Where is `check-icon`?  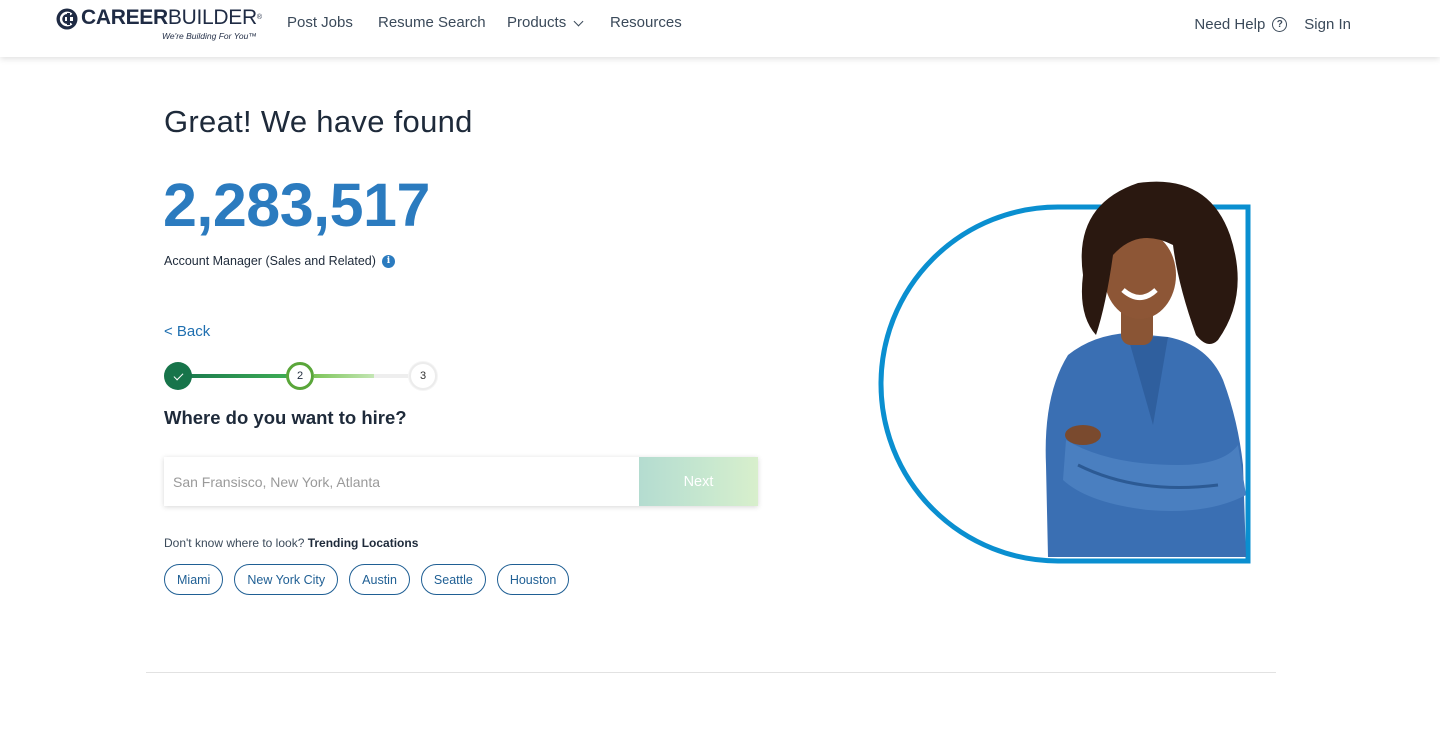
check-icon is located at coordinates (178, 375).